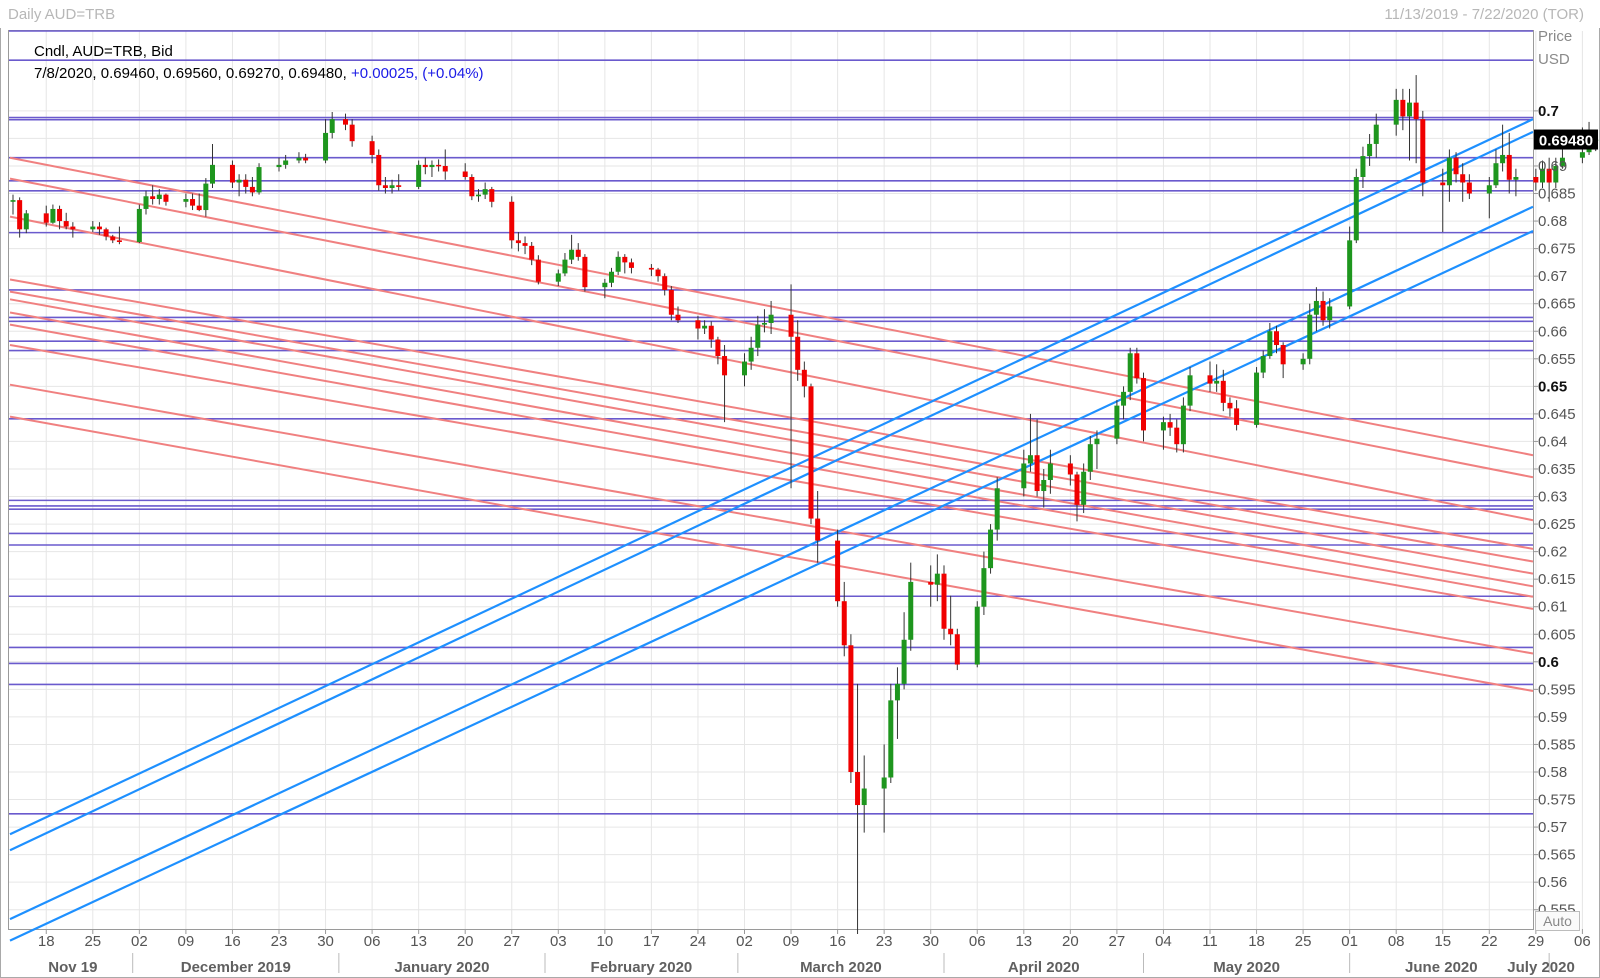 Image resolution: width=1600 pixels, height=978 pixels. What do you see at coordinates (1552, 717) in the screenshot?
I see `y-tick-label: 0.59` at bounding box center [1552, 717].